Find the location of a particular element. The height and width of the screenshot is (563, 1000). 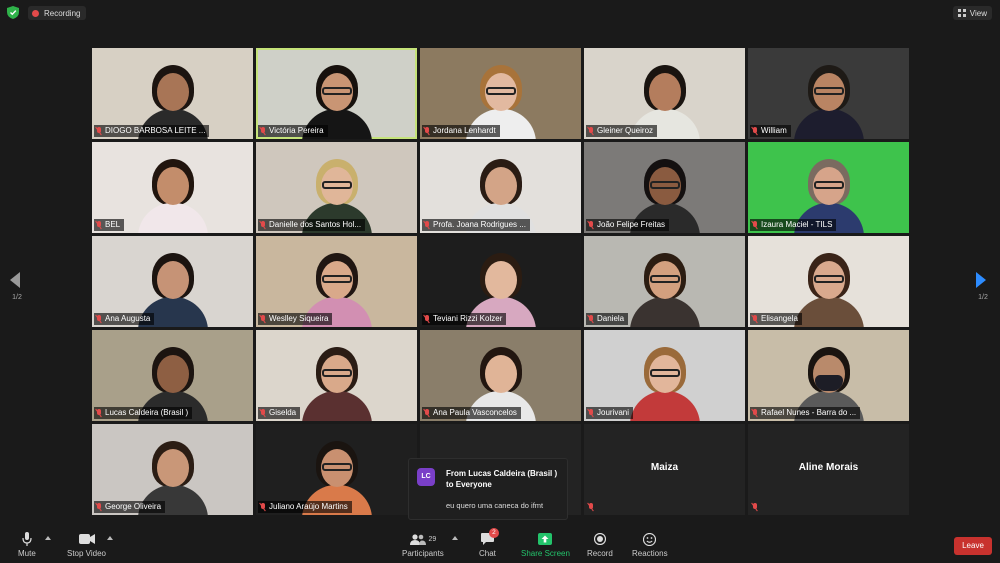

participant-name: William is located at coordinates (774, 130).